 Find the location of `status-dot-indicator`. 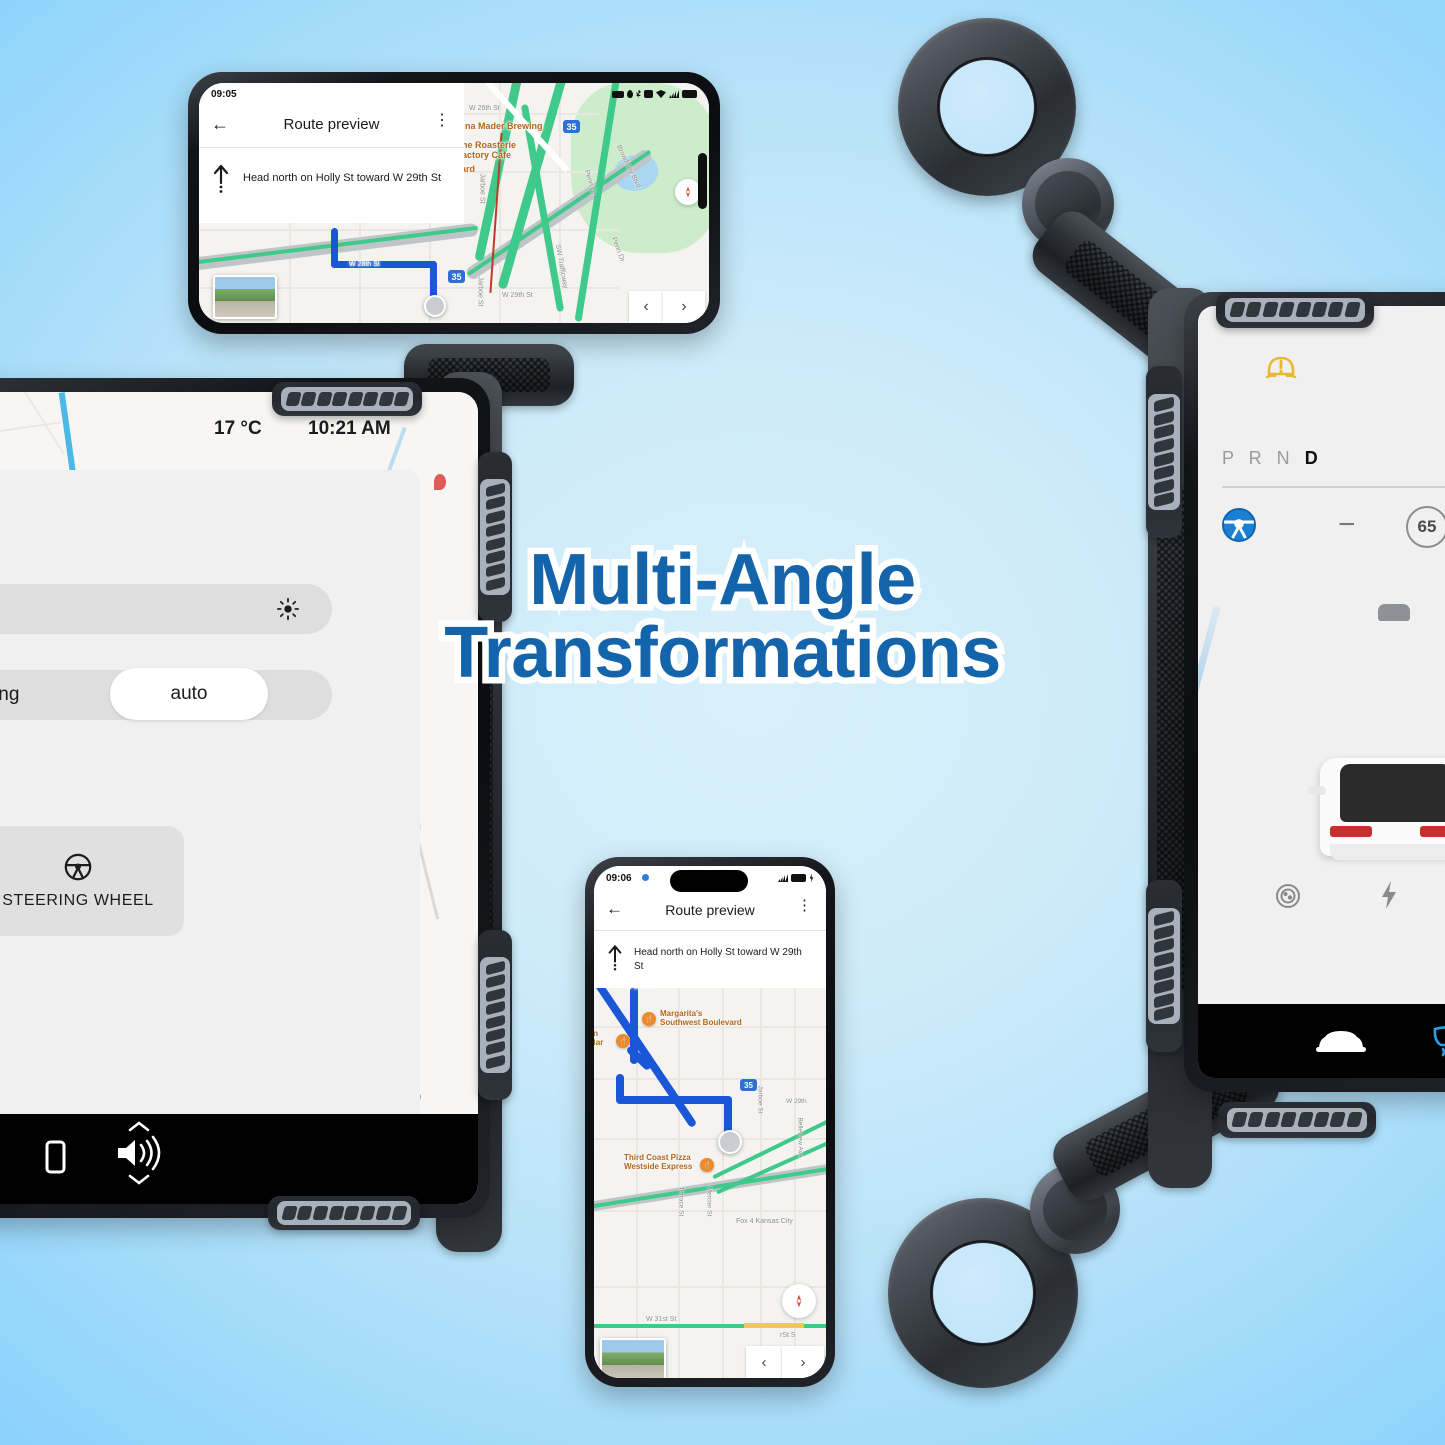

status-dot-indicator is located at coordinates (645, 877).